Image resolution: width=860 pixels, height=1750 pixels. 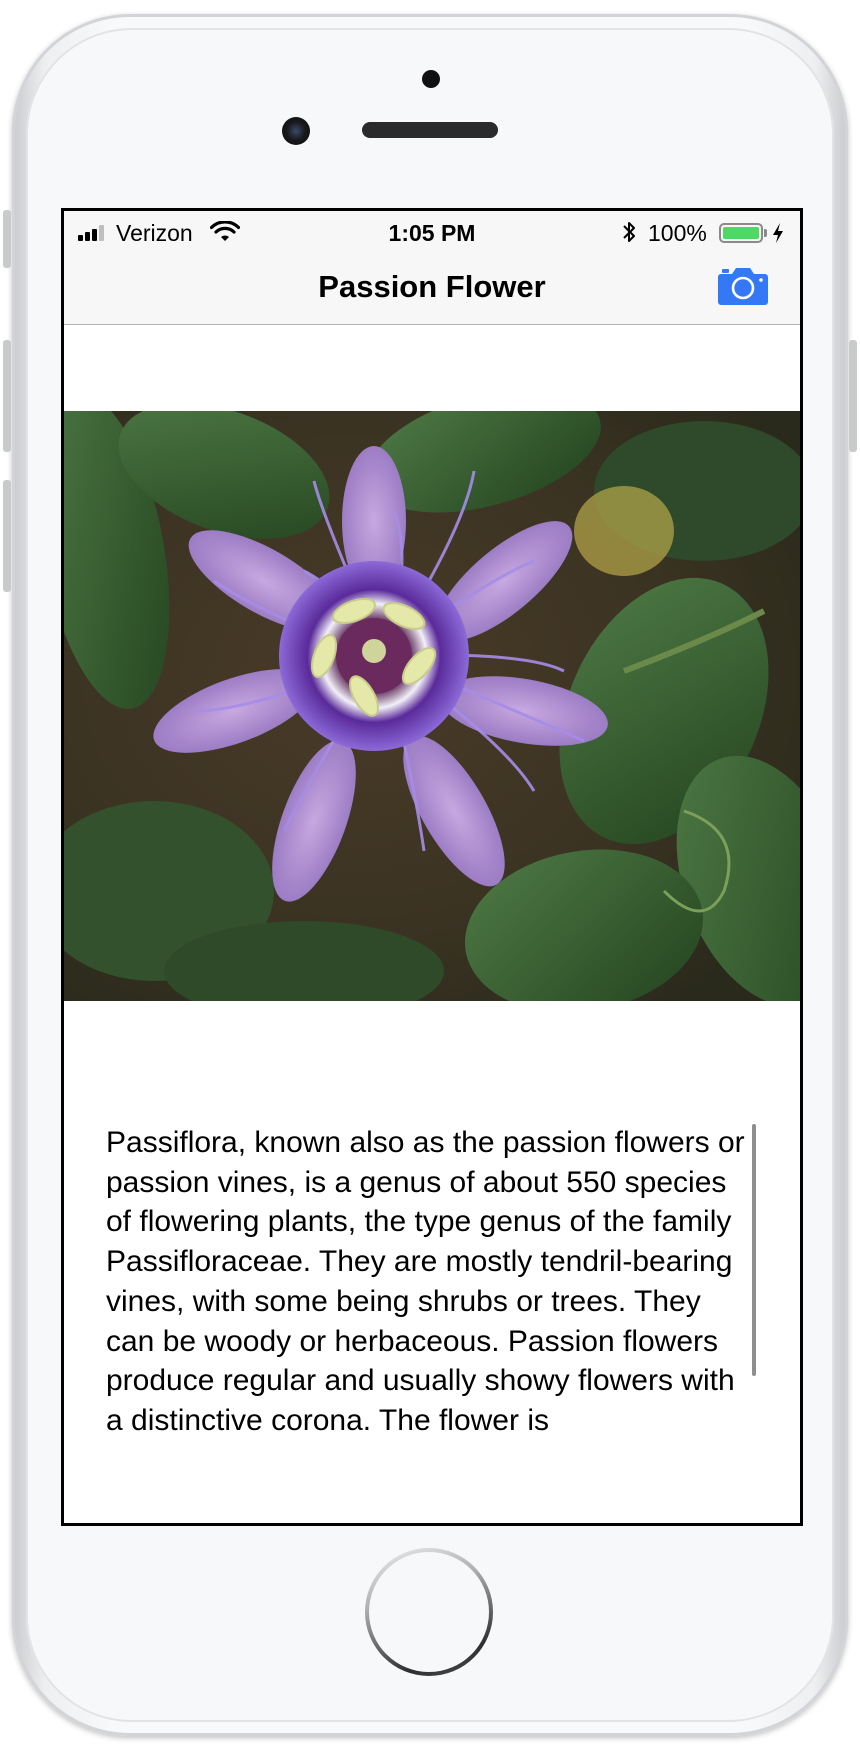 I want to click on page-title: Passion Flower, so click(x=432, y=286).